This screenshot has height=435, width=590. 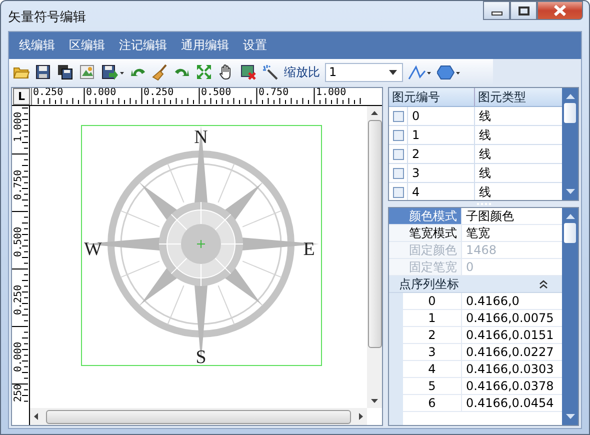 I want to click on point-value: 0.4166,0, so click(x=492, y=301).